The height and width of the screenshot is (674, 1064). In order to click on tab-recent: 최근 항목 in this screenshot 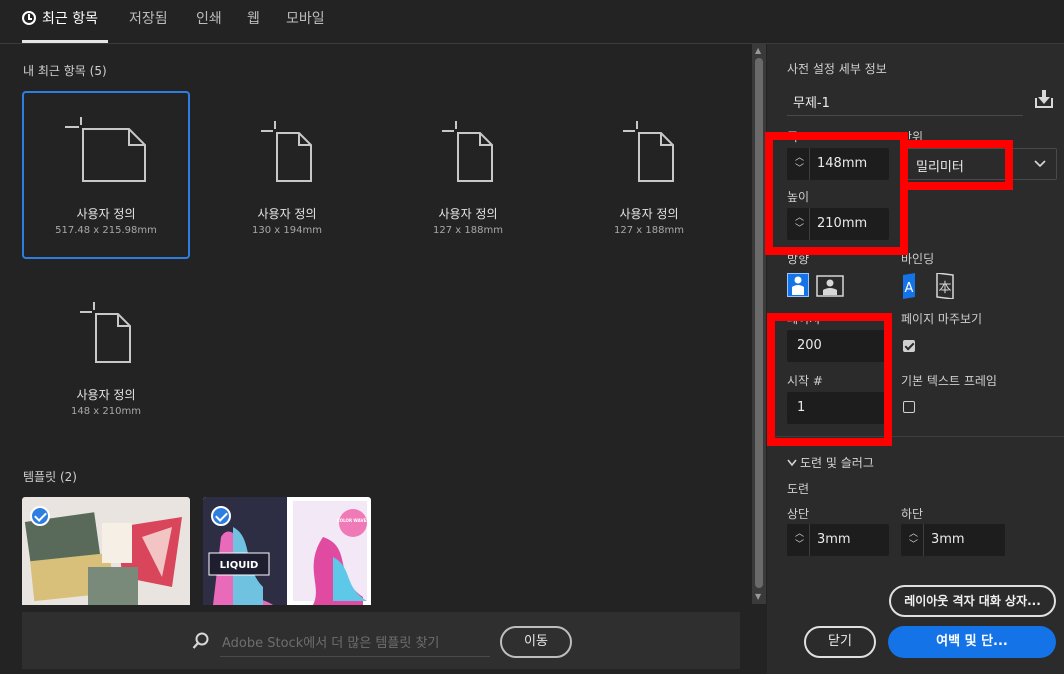, I will do `click(60, 21)`.